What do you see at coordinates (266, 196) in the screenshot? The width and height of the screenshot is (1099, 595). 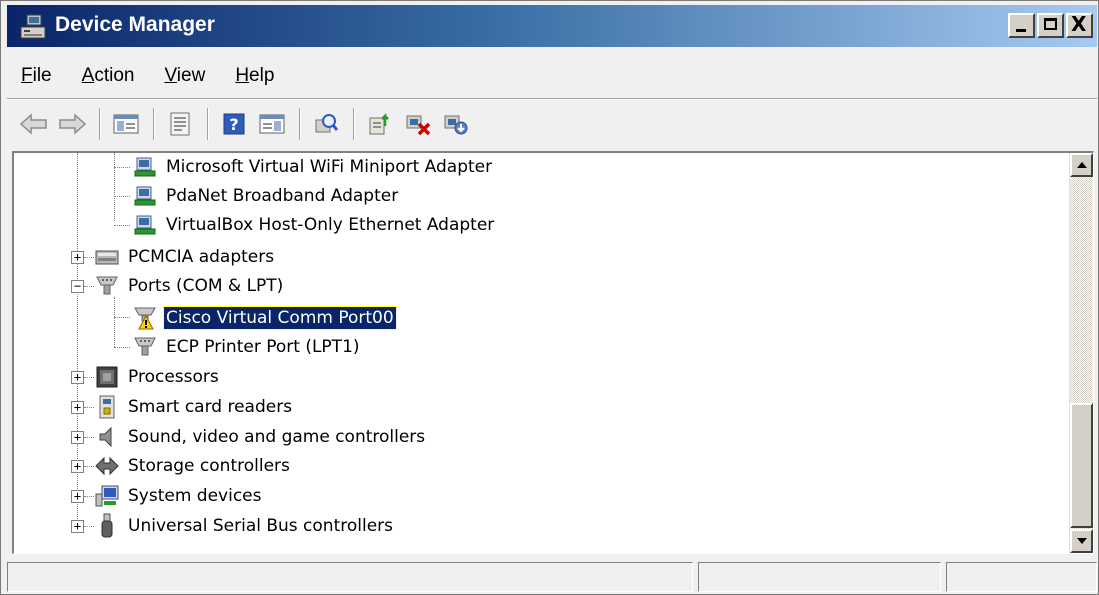 I see `tree-item-pdanet-adapter: PdaNet Broadband Adapter` at bounding box center [266, 196].